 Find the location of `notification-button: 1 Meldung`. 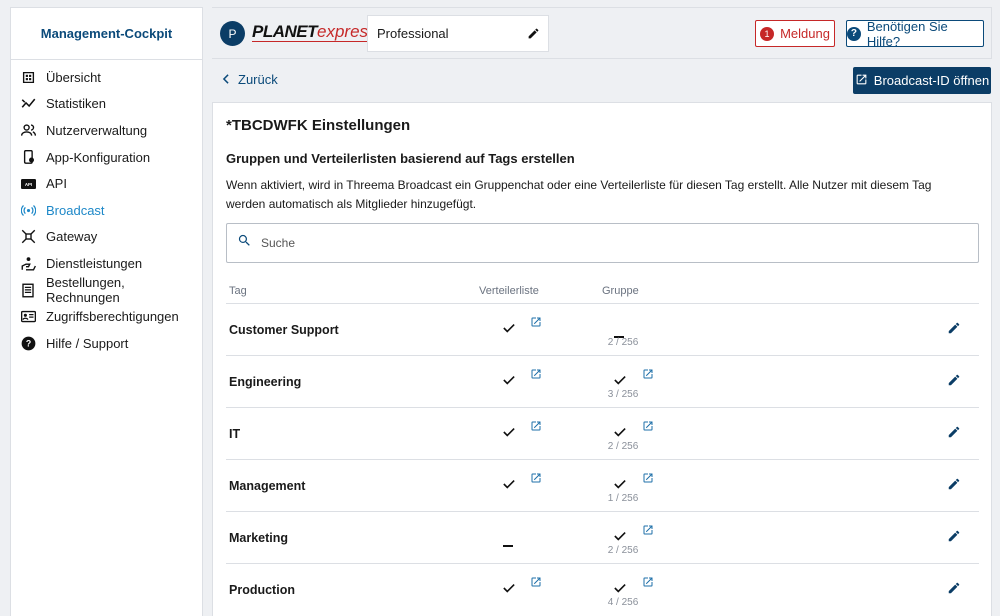

notification-button: 1 Meldung is located at coordinates (795, 33).